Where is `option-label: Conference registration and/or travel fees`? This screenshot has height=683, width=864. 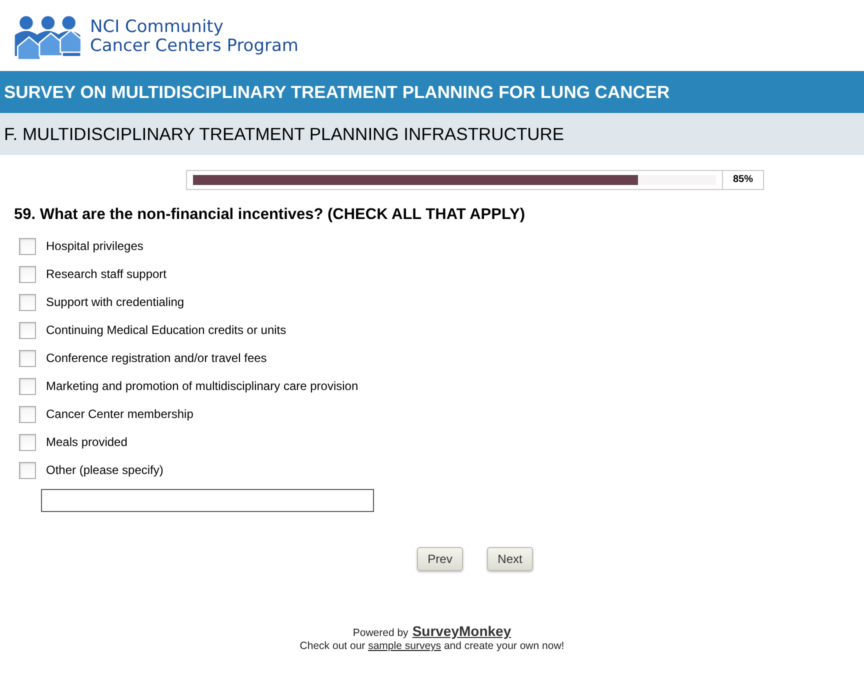
option-label: Conference registration and/or travel fees is located at coordinates (156, 358).